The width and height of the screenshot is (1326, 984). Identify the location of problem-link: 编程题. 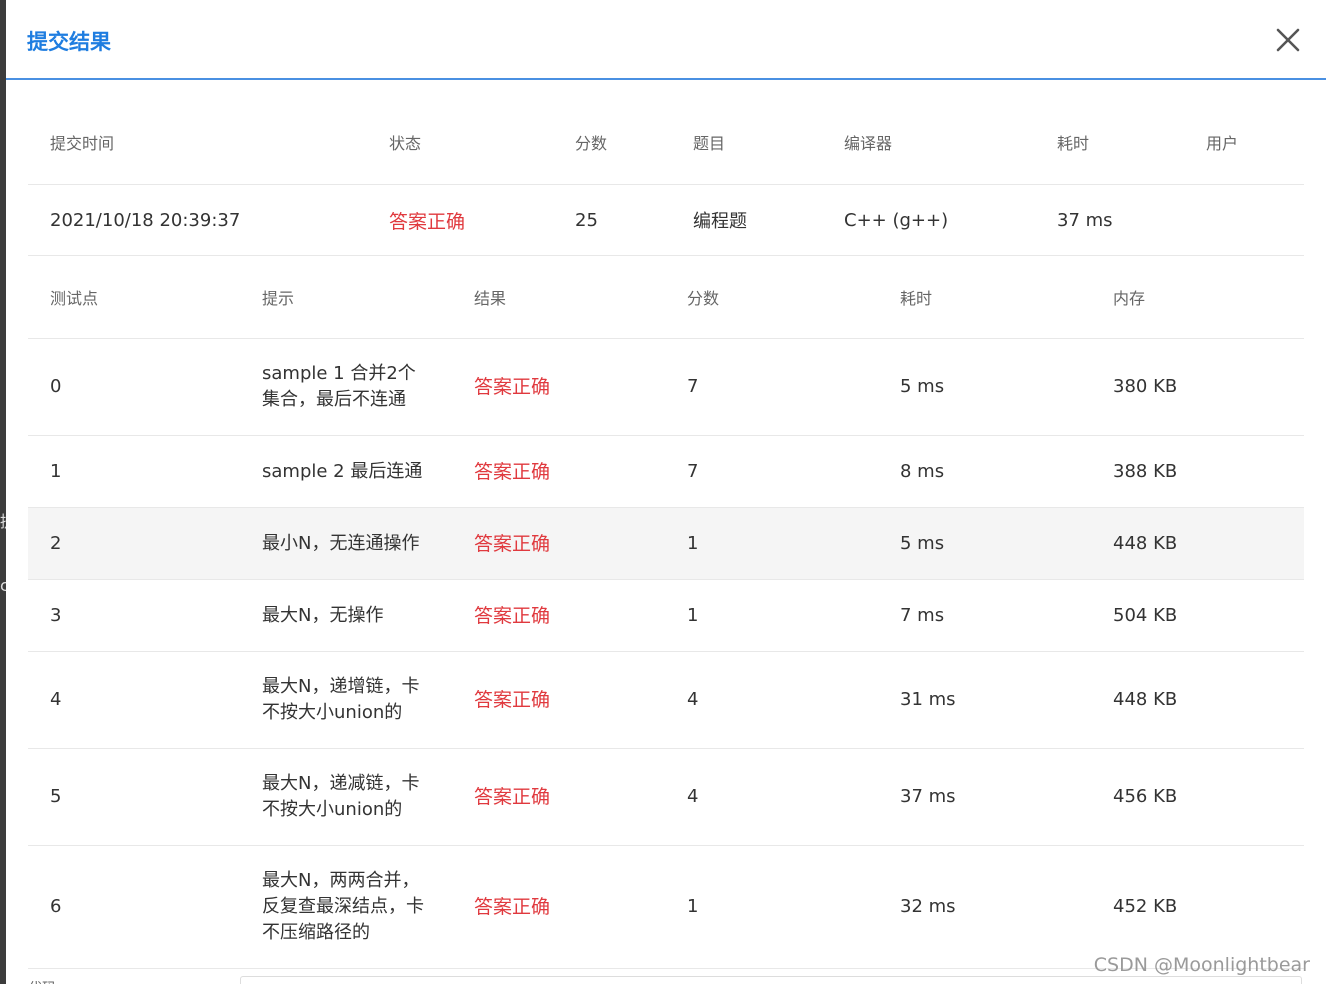
(746, 220).